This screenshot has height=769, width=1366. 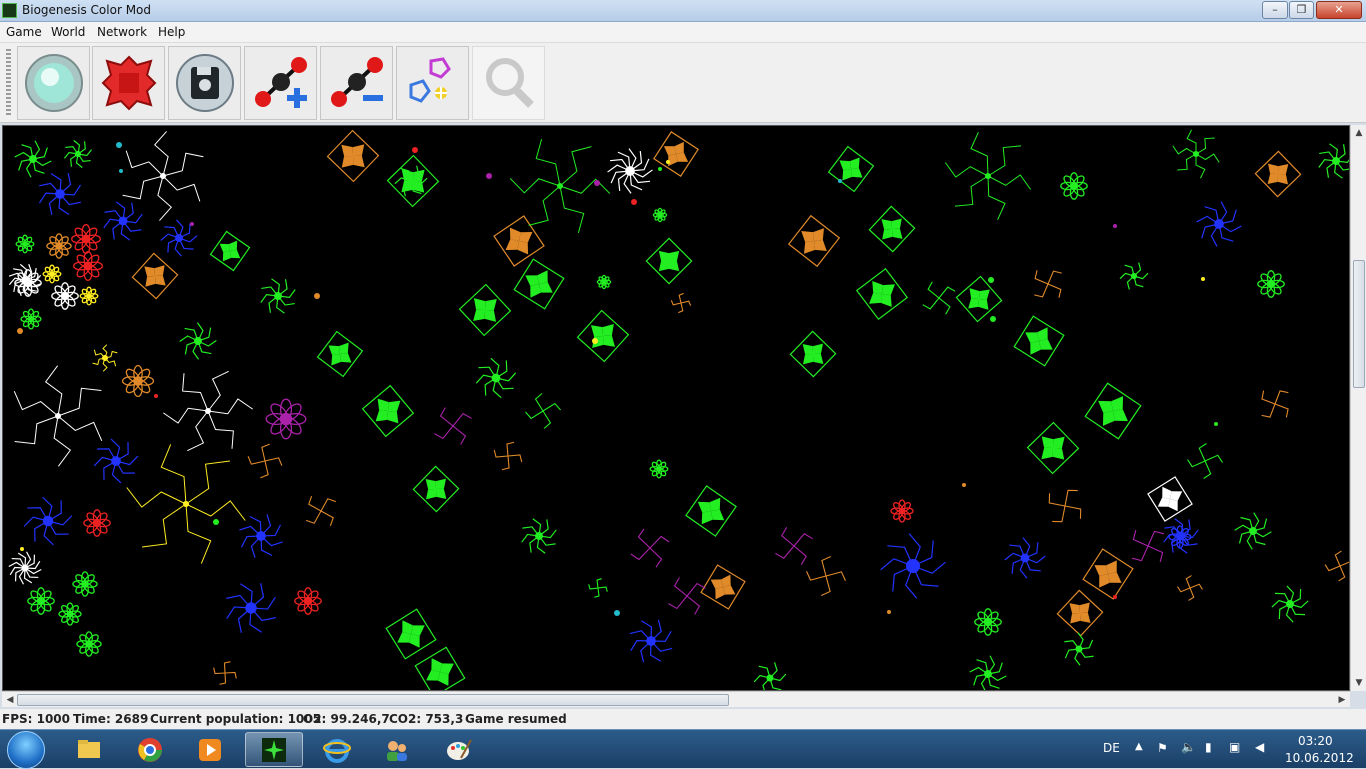 I want to click on population-readout: Current population: 1005, so click(x=235, y=719).